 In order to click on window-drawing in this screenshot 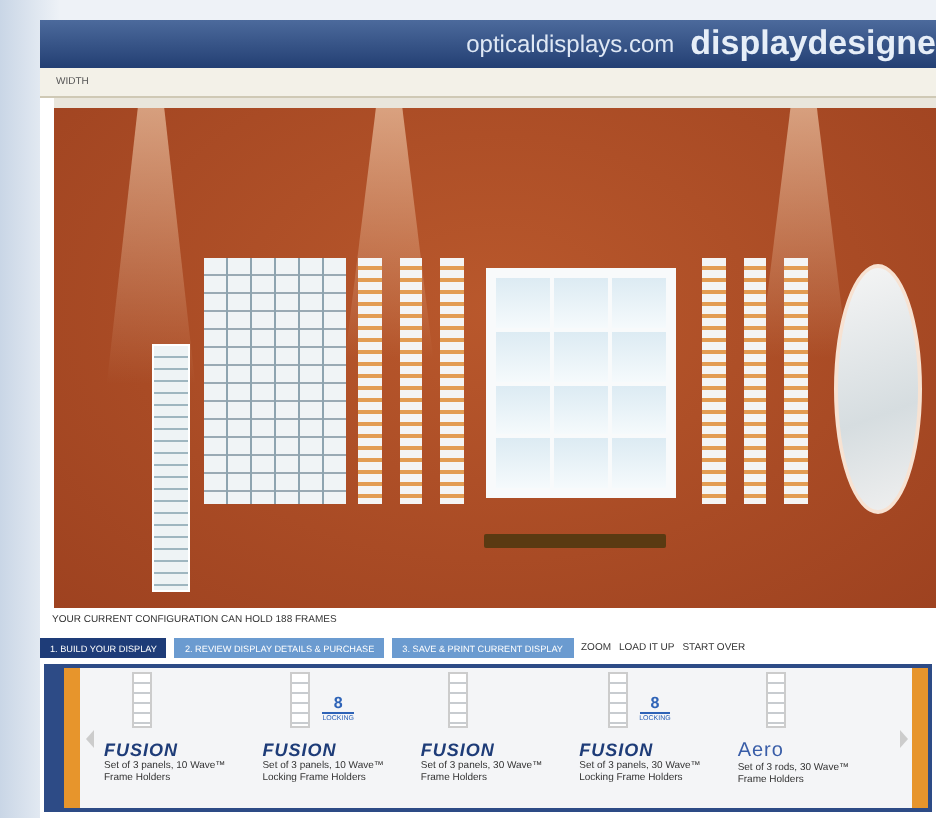, I will do `click(581, 383)`.